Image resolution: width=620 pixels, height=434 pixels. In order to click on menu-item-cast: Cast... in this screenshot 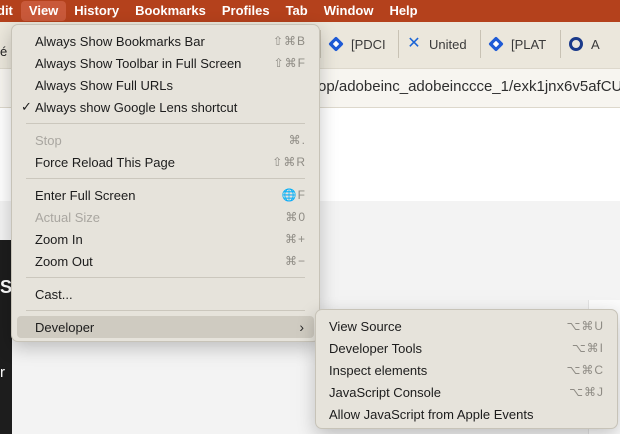, I will do `click(165, 294)`.